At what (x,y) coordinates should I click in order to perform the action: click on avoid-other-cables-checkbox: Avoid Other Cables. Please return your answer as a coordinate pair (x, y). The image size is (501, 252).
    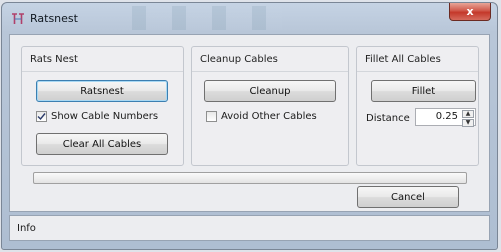
    Looking at the image, I should click on (261, 116).